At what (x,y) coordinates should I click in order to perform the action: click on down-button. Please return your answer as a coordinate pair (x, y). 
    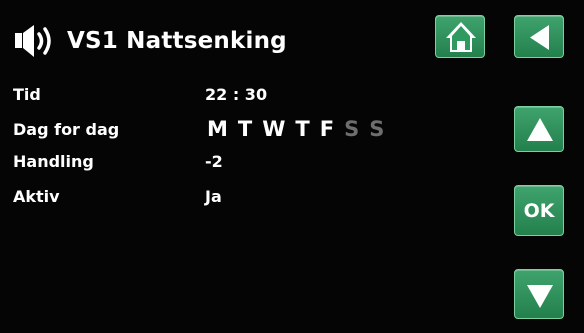
    Looking at the image, I should click on (539, 294).